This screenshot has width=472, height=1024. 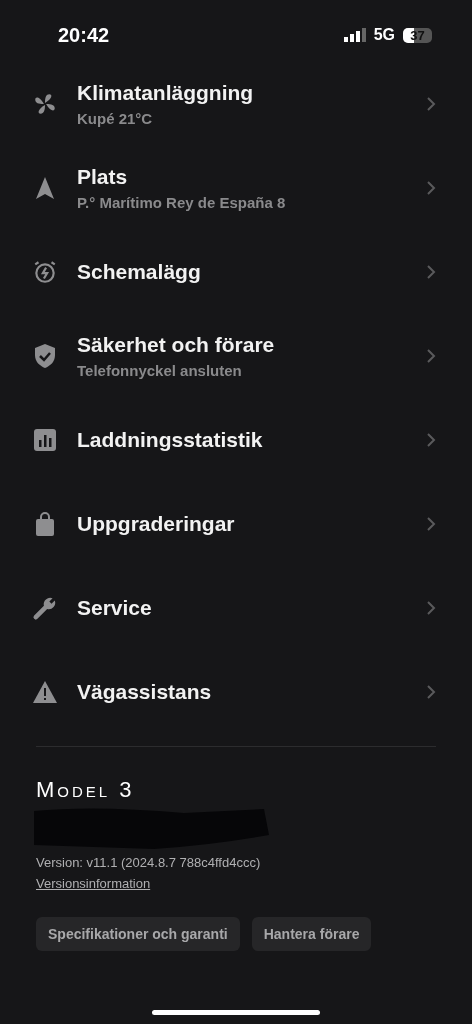 I want to click on menu-item: Klimatanläggning Kupé 21°C, so click(x=236, y=104).